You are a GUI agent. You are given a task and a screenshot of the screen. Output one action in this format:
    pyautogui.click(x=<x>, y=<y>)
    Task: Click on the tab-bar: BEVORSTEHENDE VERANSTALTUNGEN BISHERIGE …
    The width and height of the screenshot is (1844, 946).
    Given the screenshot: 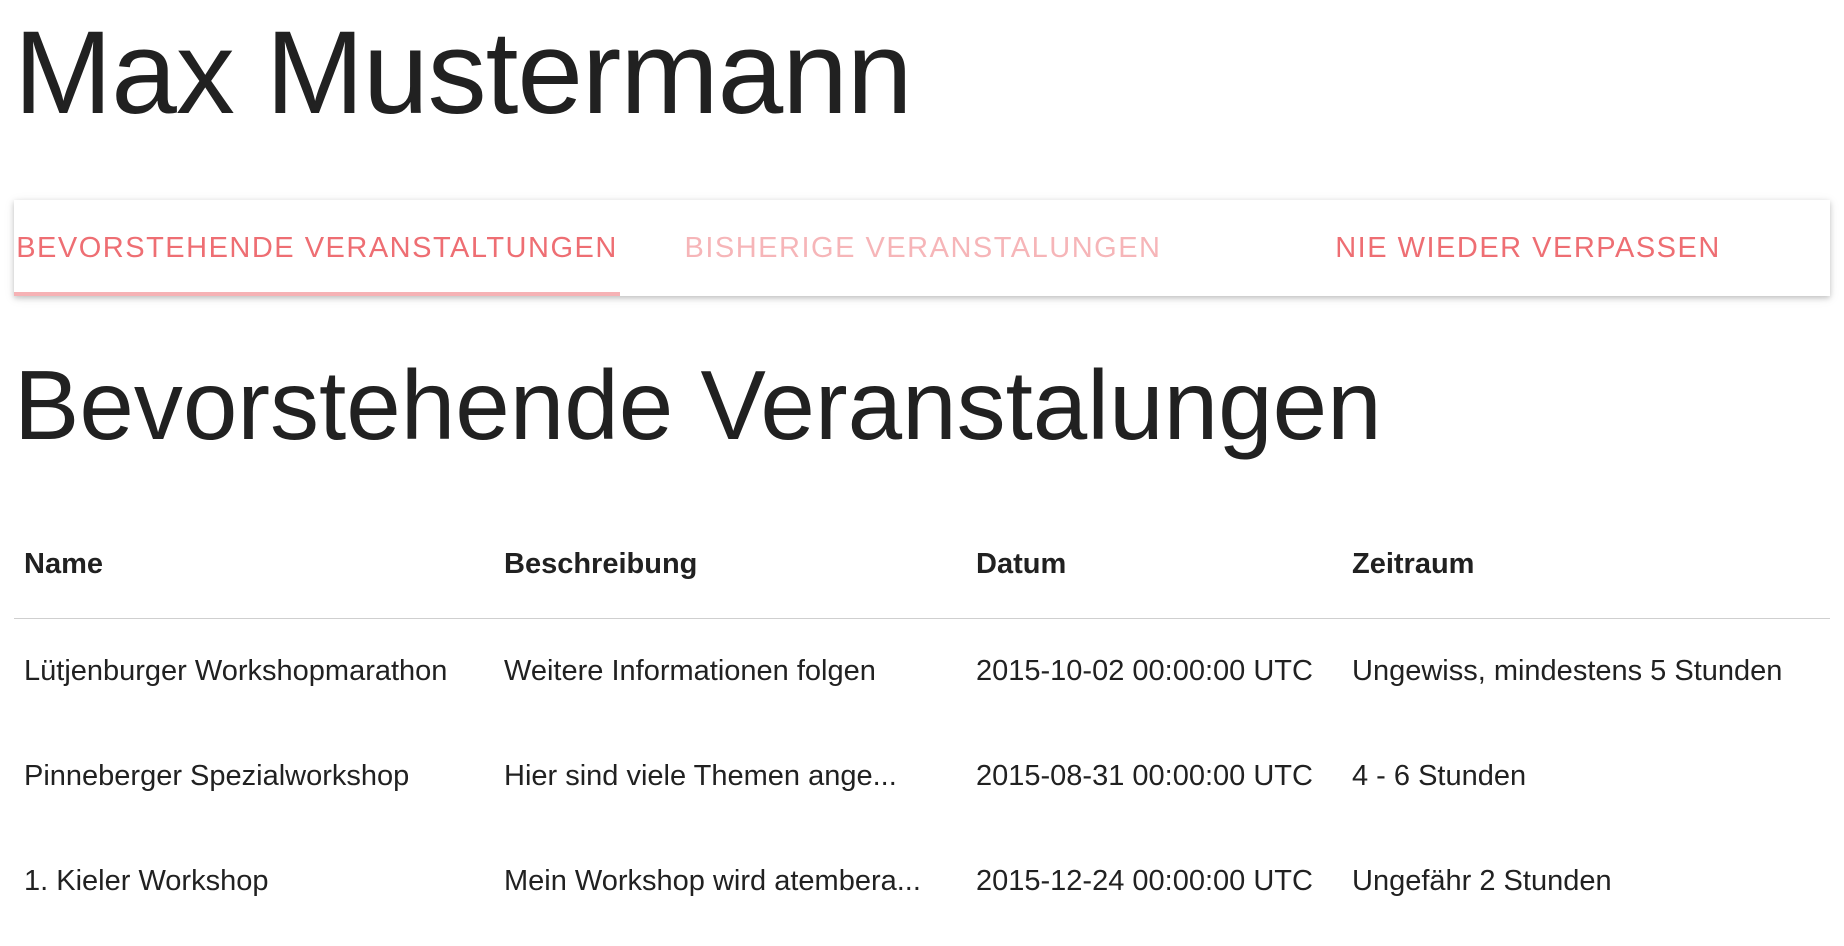 What is the action you would take?
    pyautogui.click(x=922, y=248)
    